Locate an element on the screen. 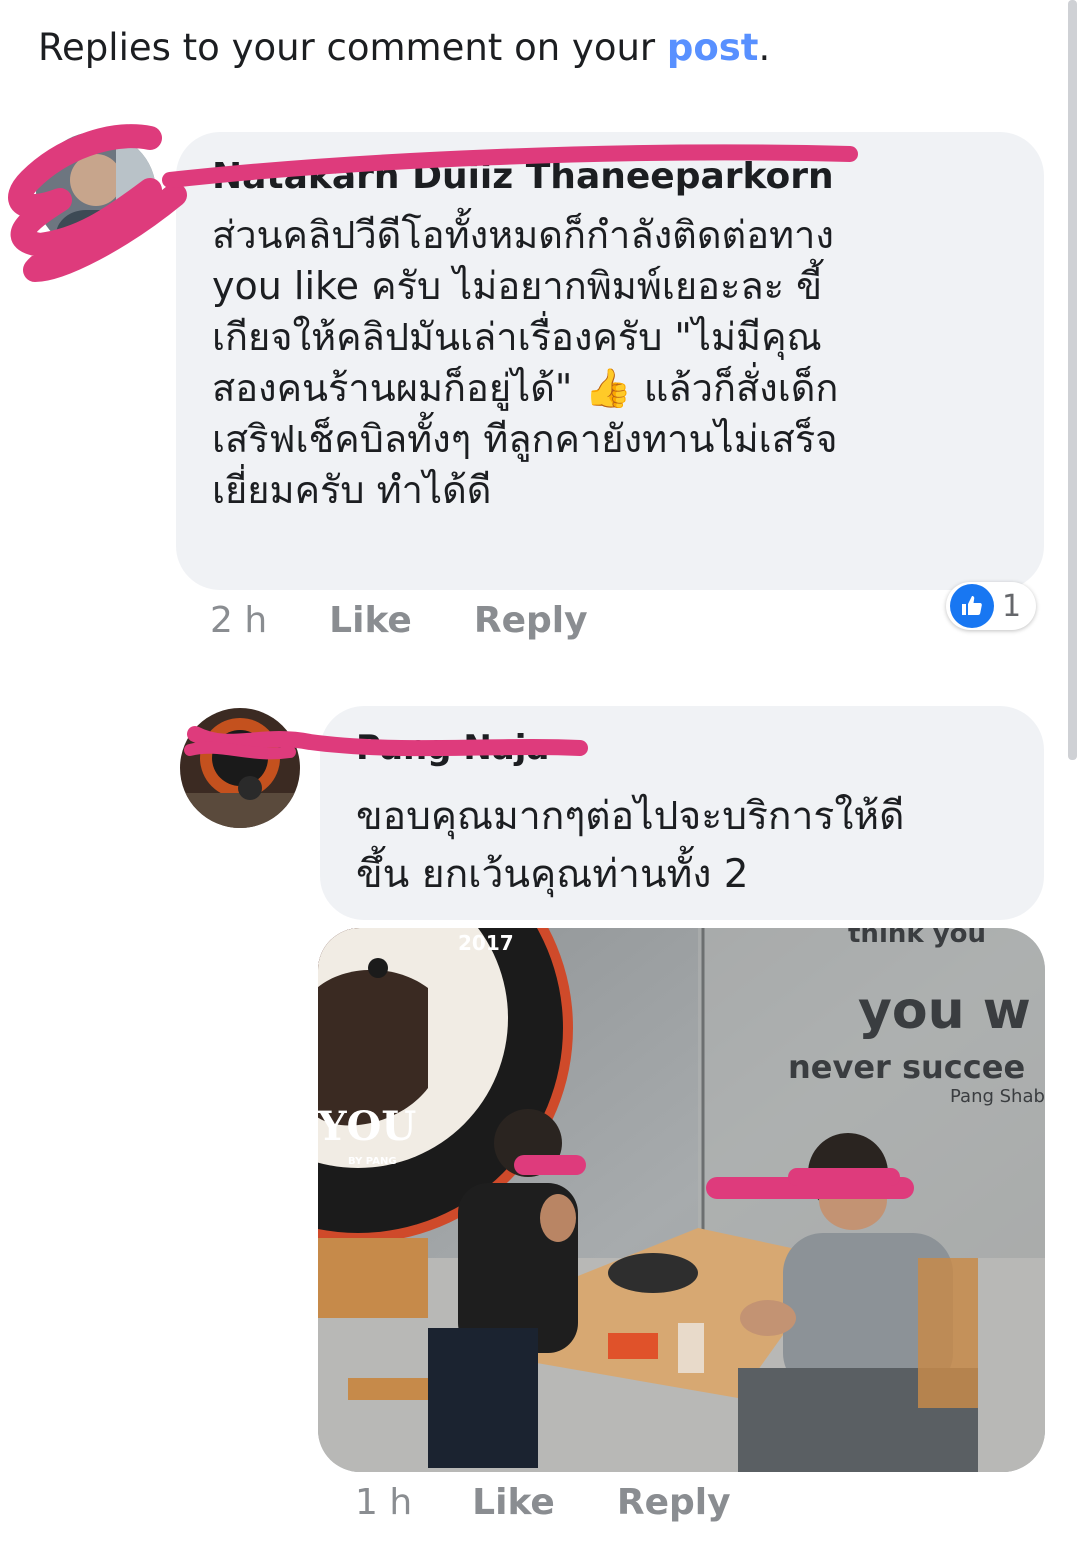  post-link: post is located at coordinates (713, 47).